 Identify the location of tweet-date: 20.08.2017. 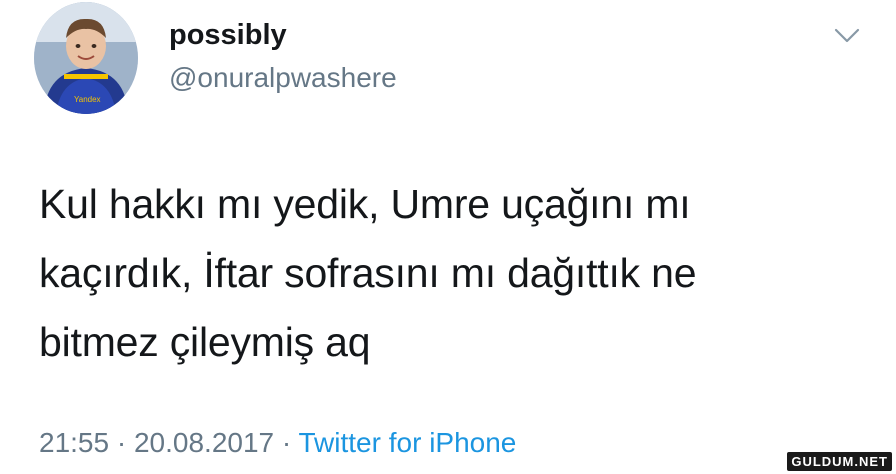
(204, 442).